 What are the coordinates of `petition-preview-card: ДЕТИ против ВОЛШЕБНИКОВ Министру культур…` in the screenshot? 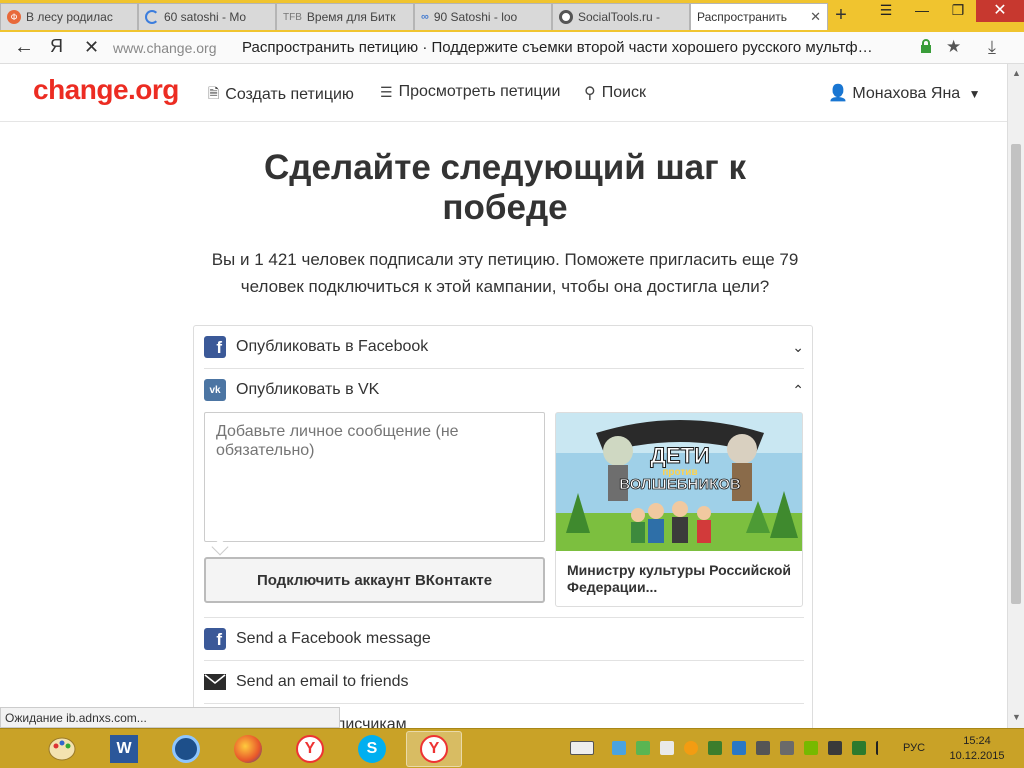 It's located at (679, 509).